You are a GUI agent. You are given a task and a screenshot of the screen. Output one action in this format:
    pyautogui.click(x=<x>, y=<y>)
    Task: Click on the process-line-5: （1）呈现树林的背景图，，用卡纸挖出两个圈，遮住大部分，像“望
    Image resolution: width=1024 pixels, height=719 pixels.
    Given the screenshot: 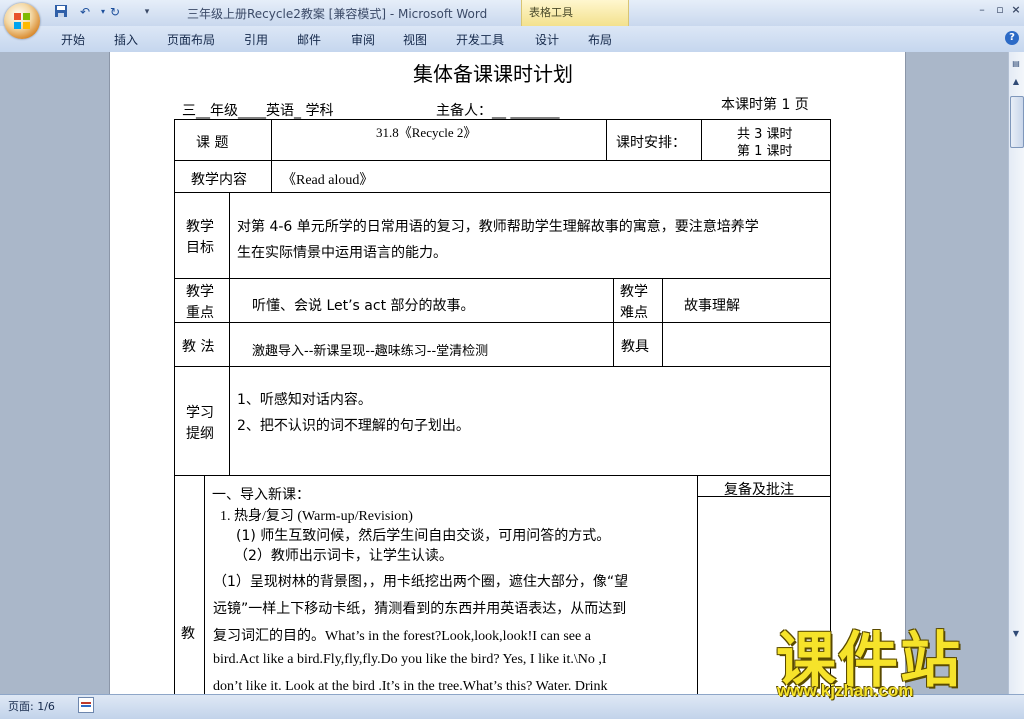 What is the action you would take?
    pyautogui.click(x=421, y=582)
    